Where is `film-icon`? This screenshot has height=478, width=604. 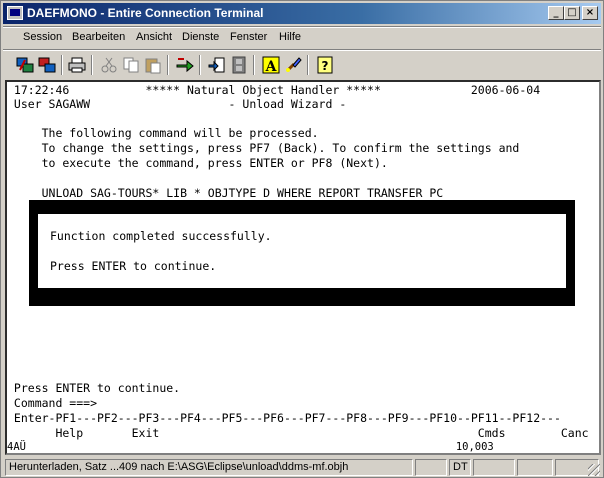 film-icon is located at coordinates (239, 65).